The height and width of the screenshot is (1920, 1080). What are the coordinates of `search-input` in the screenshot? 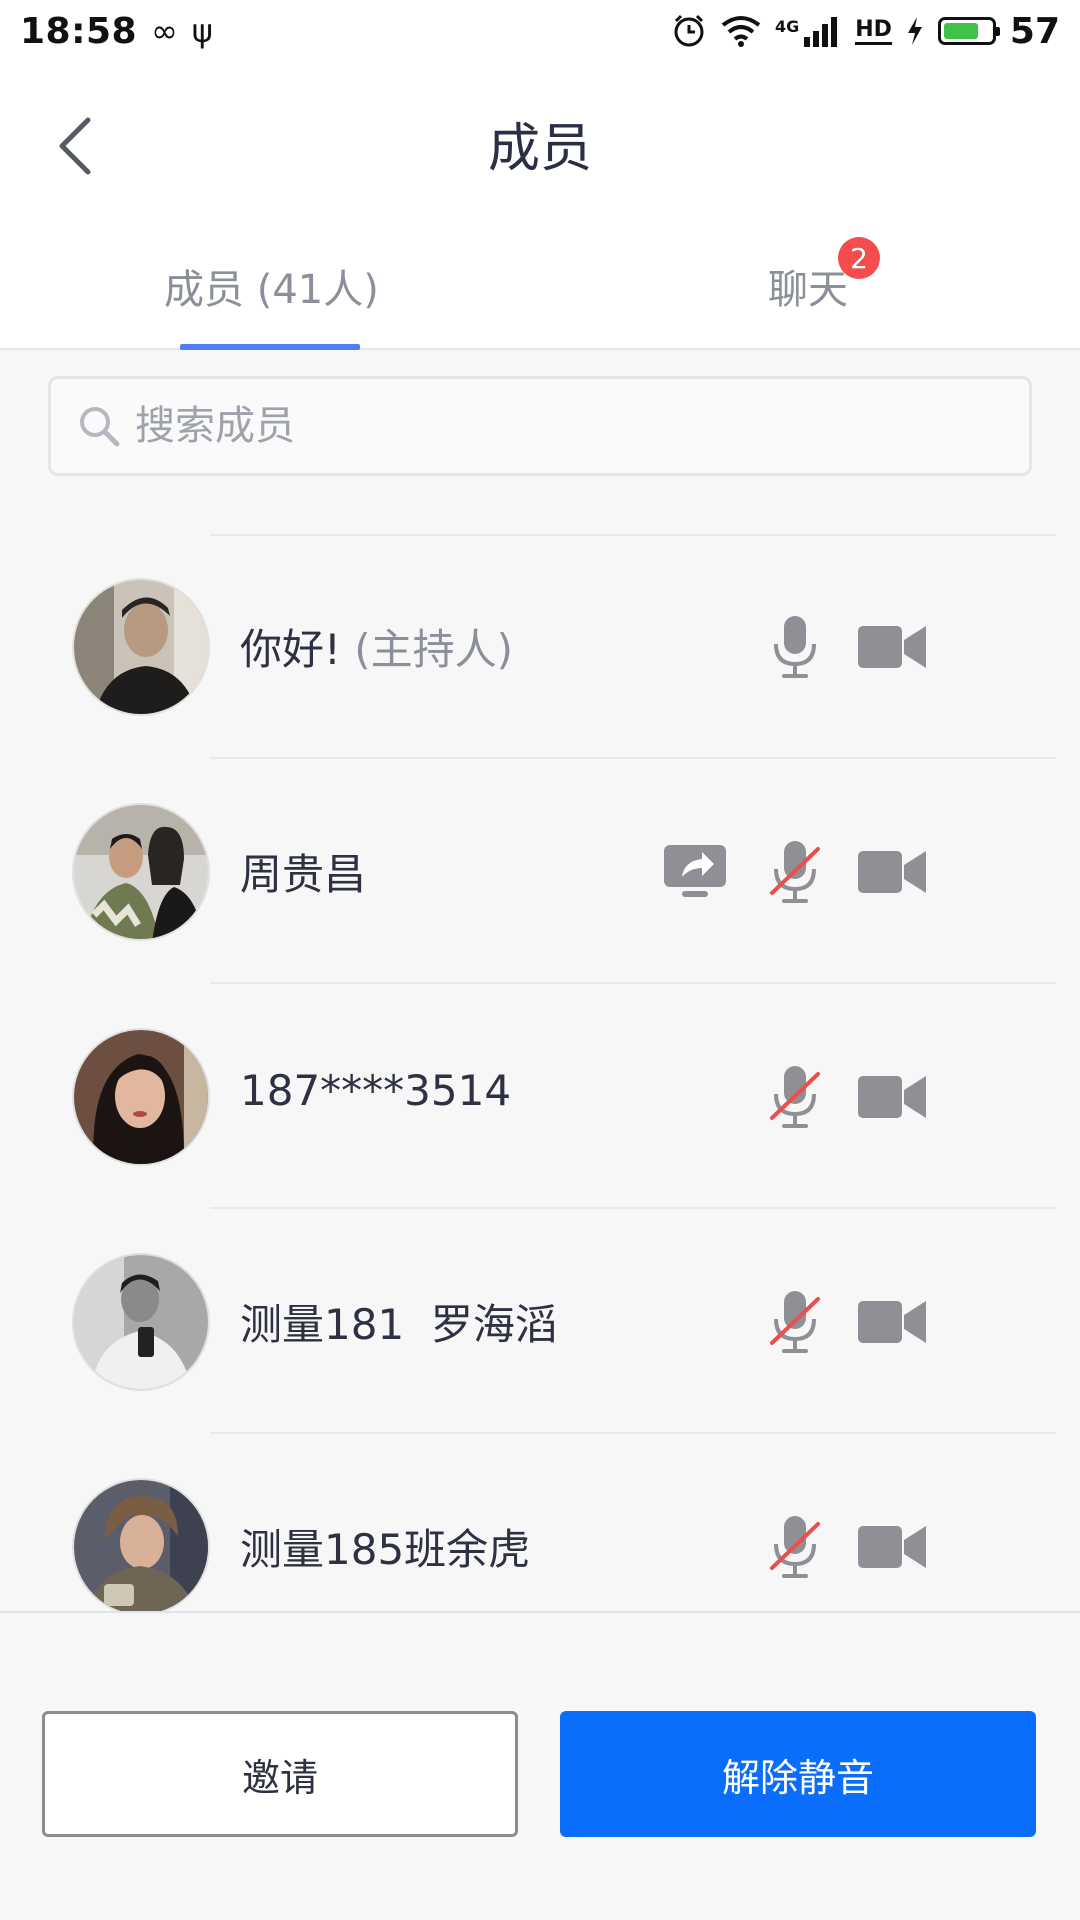 It's located at (565, 426).